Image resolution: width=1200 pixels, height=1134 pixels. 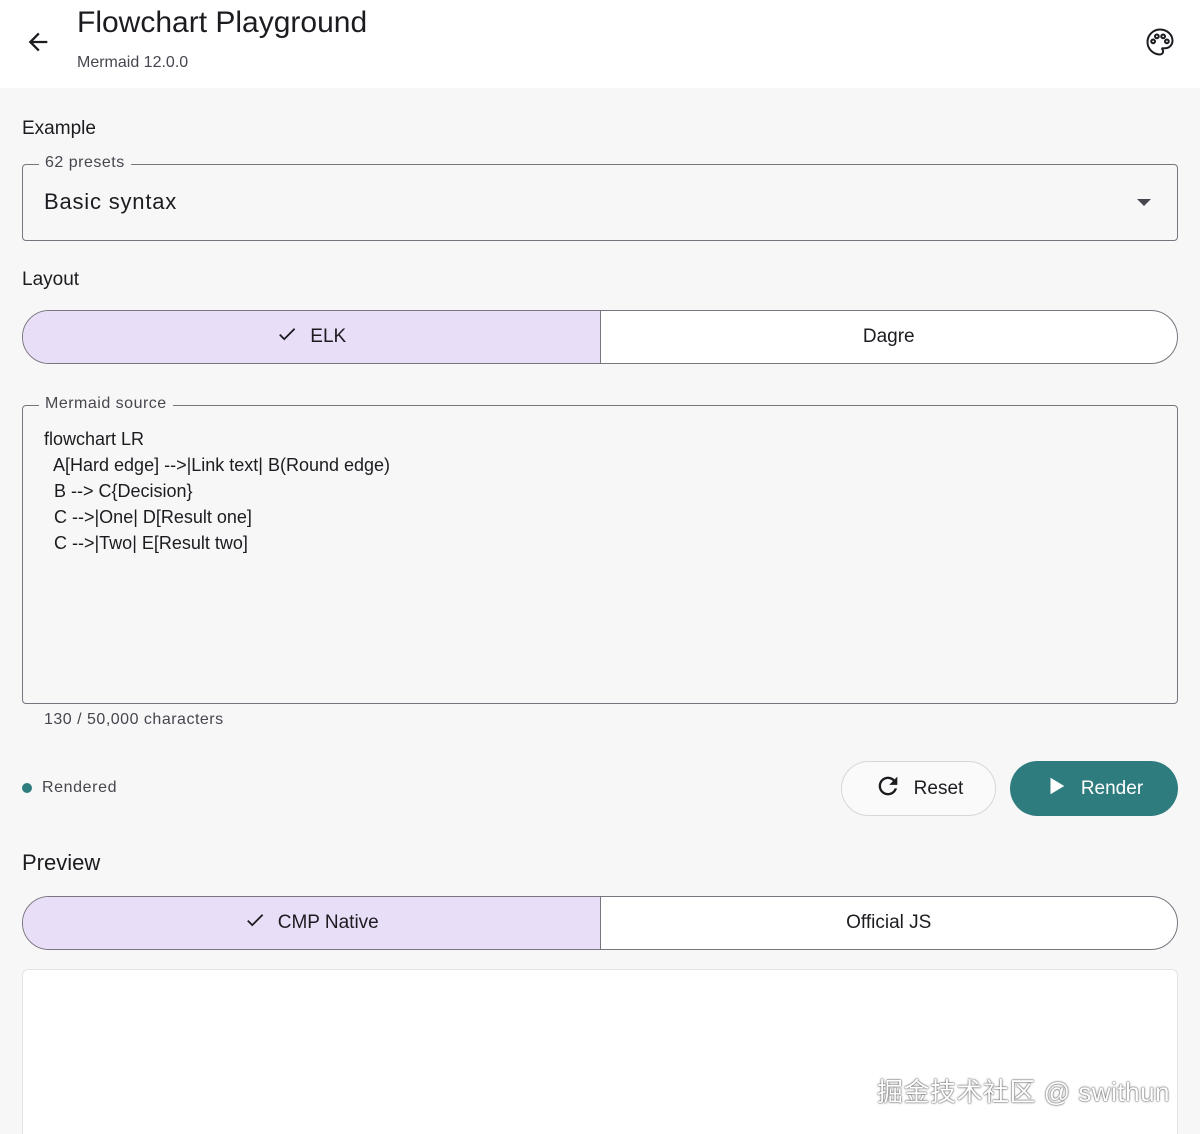 I want to click on layout-option-dagre: Dagre, so click(x=888, y=337).